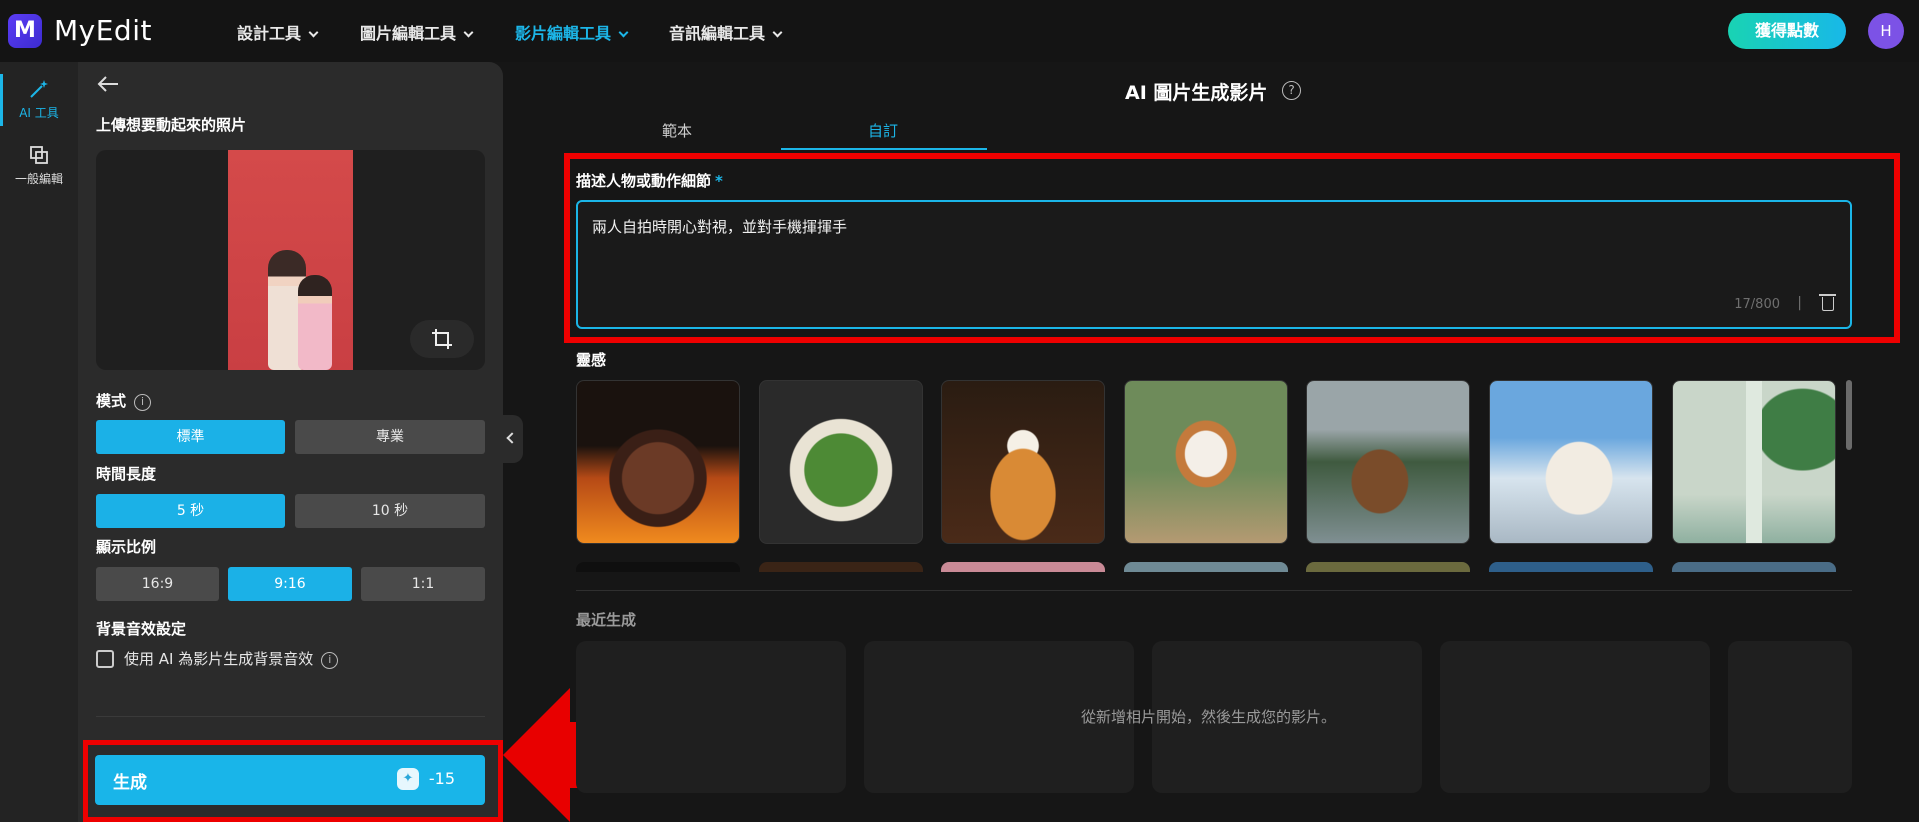  What do you see at coordinates (39, 89) in the screenshot?
I see `magic-wand-icon` at bounding box center [39, 89].